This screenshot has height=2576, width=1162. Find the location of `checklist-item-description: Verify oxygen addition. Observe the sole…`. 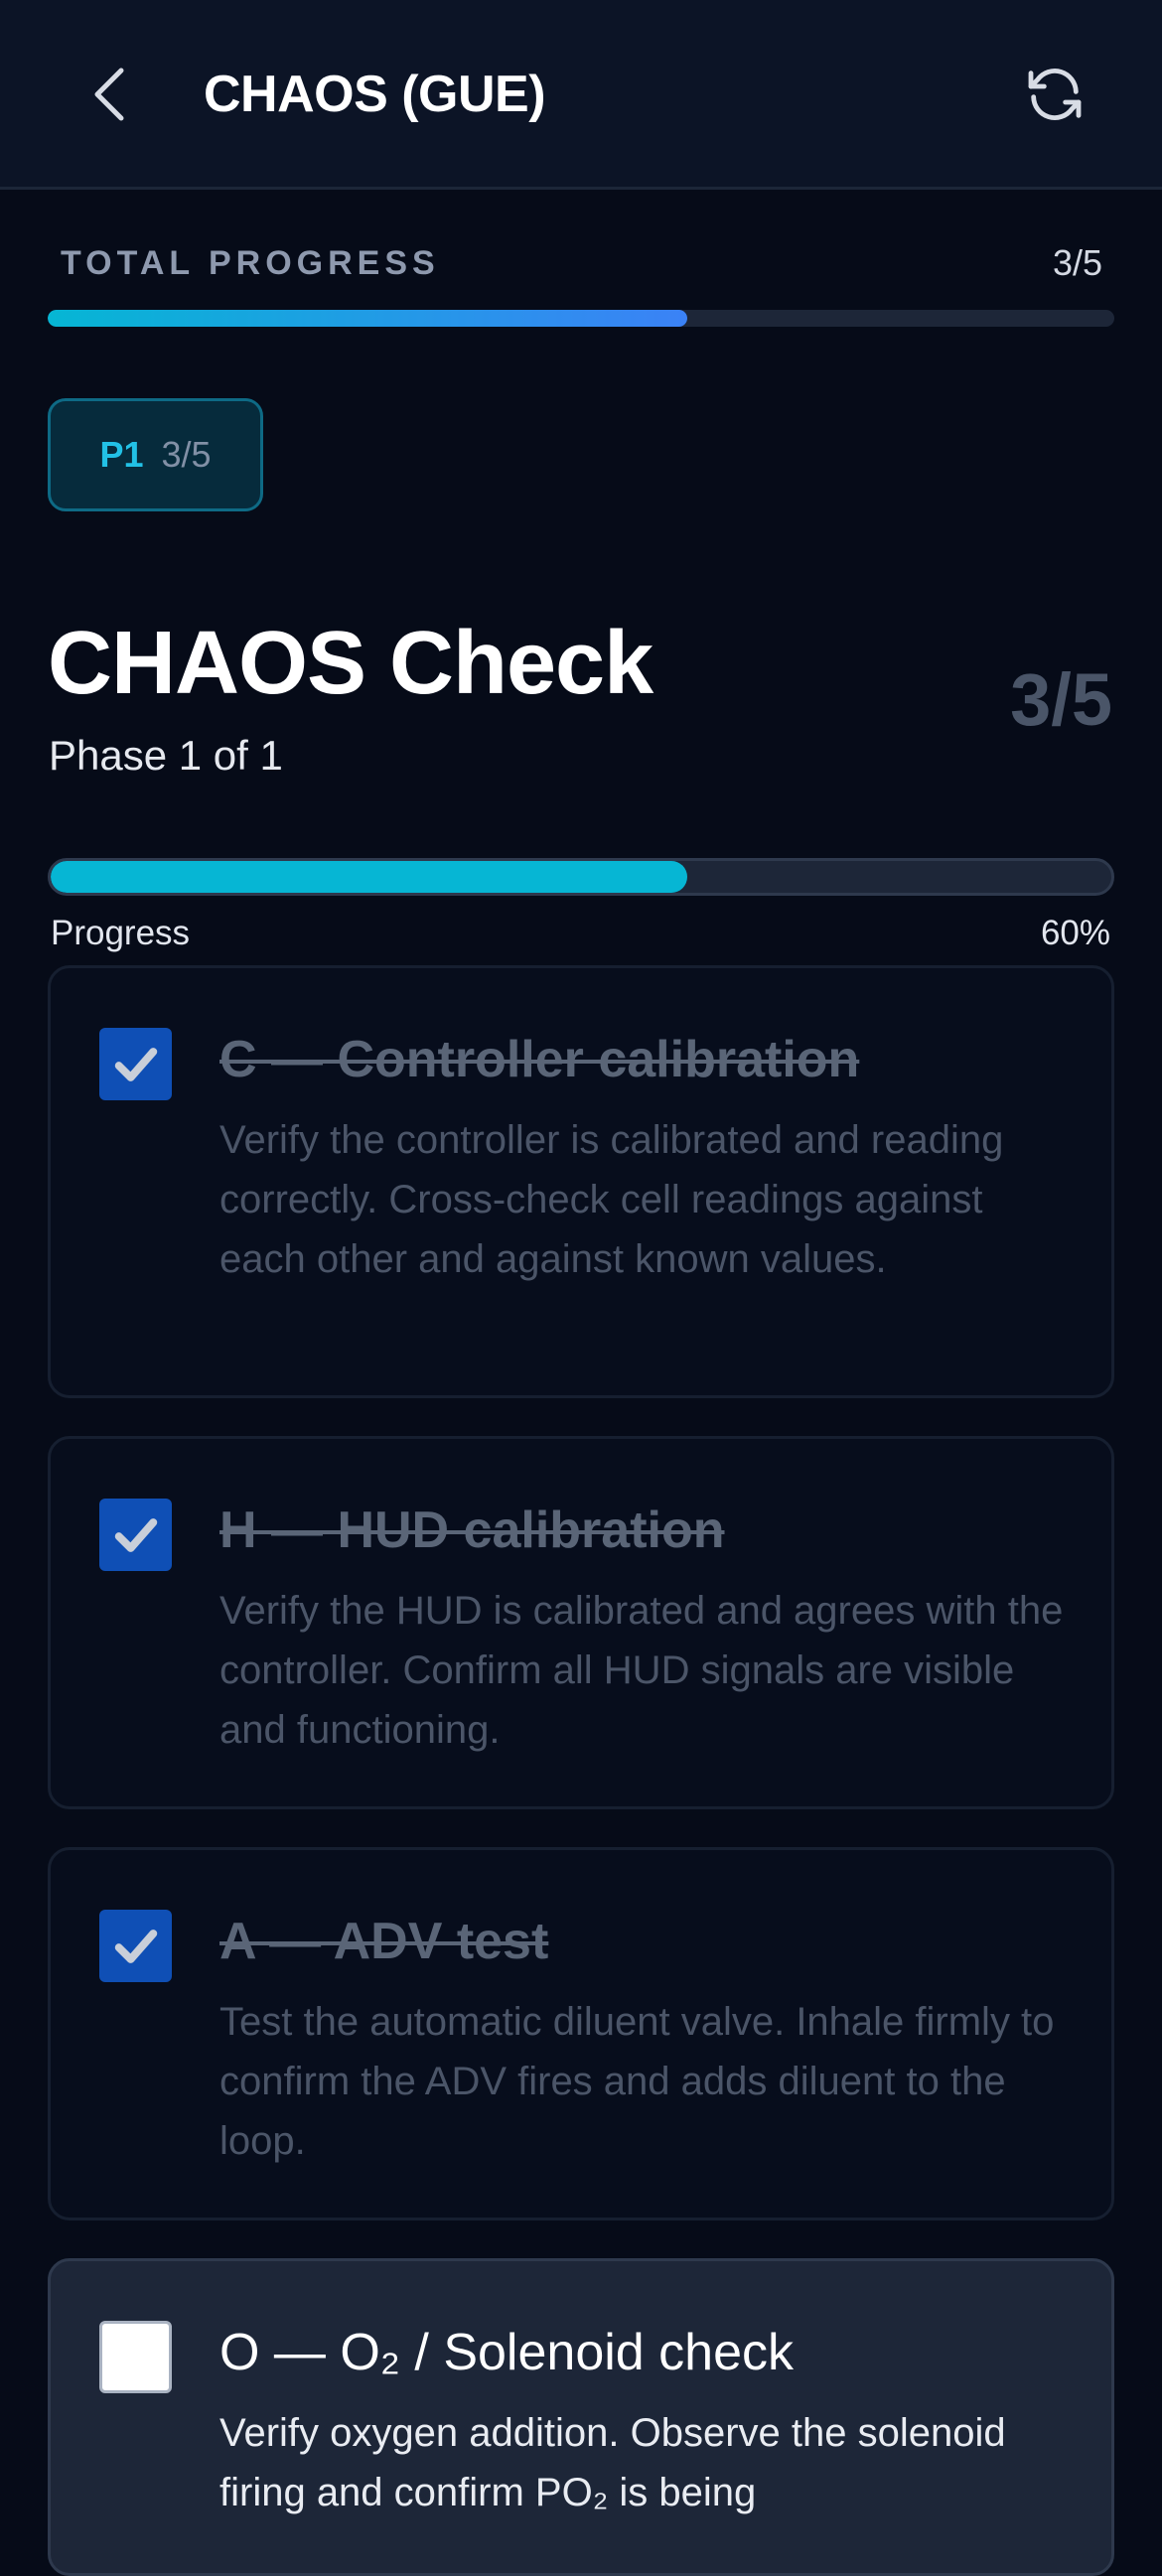

checklist-item-description: Verify oxygen addition. Observe the sole… is located at coordinates (612, 2463).